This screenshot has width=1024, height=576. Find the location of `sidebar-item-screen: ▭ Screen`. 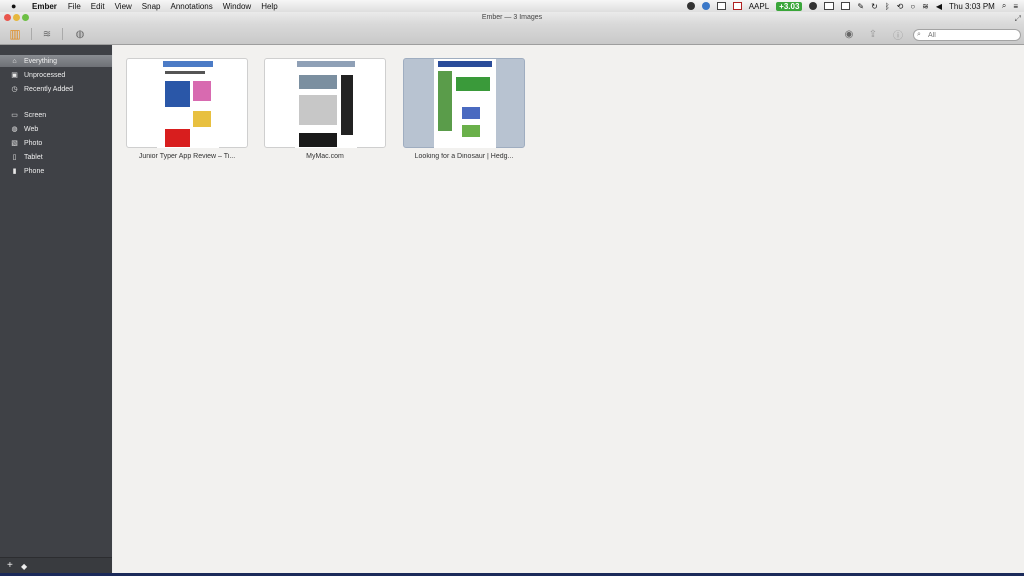

sidebar-item-screen: ▭ Screen is located at coordinates (56, 115).